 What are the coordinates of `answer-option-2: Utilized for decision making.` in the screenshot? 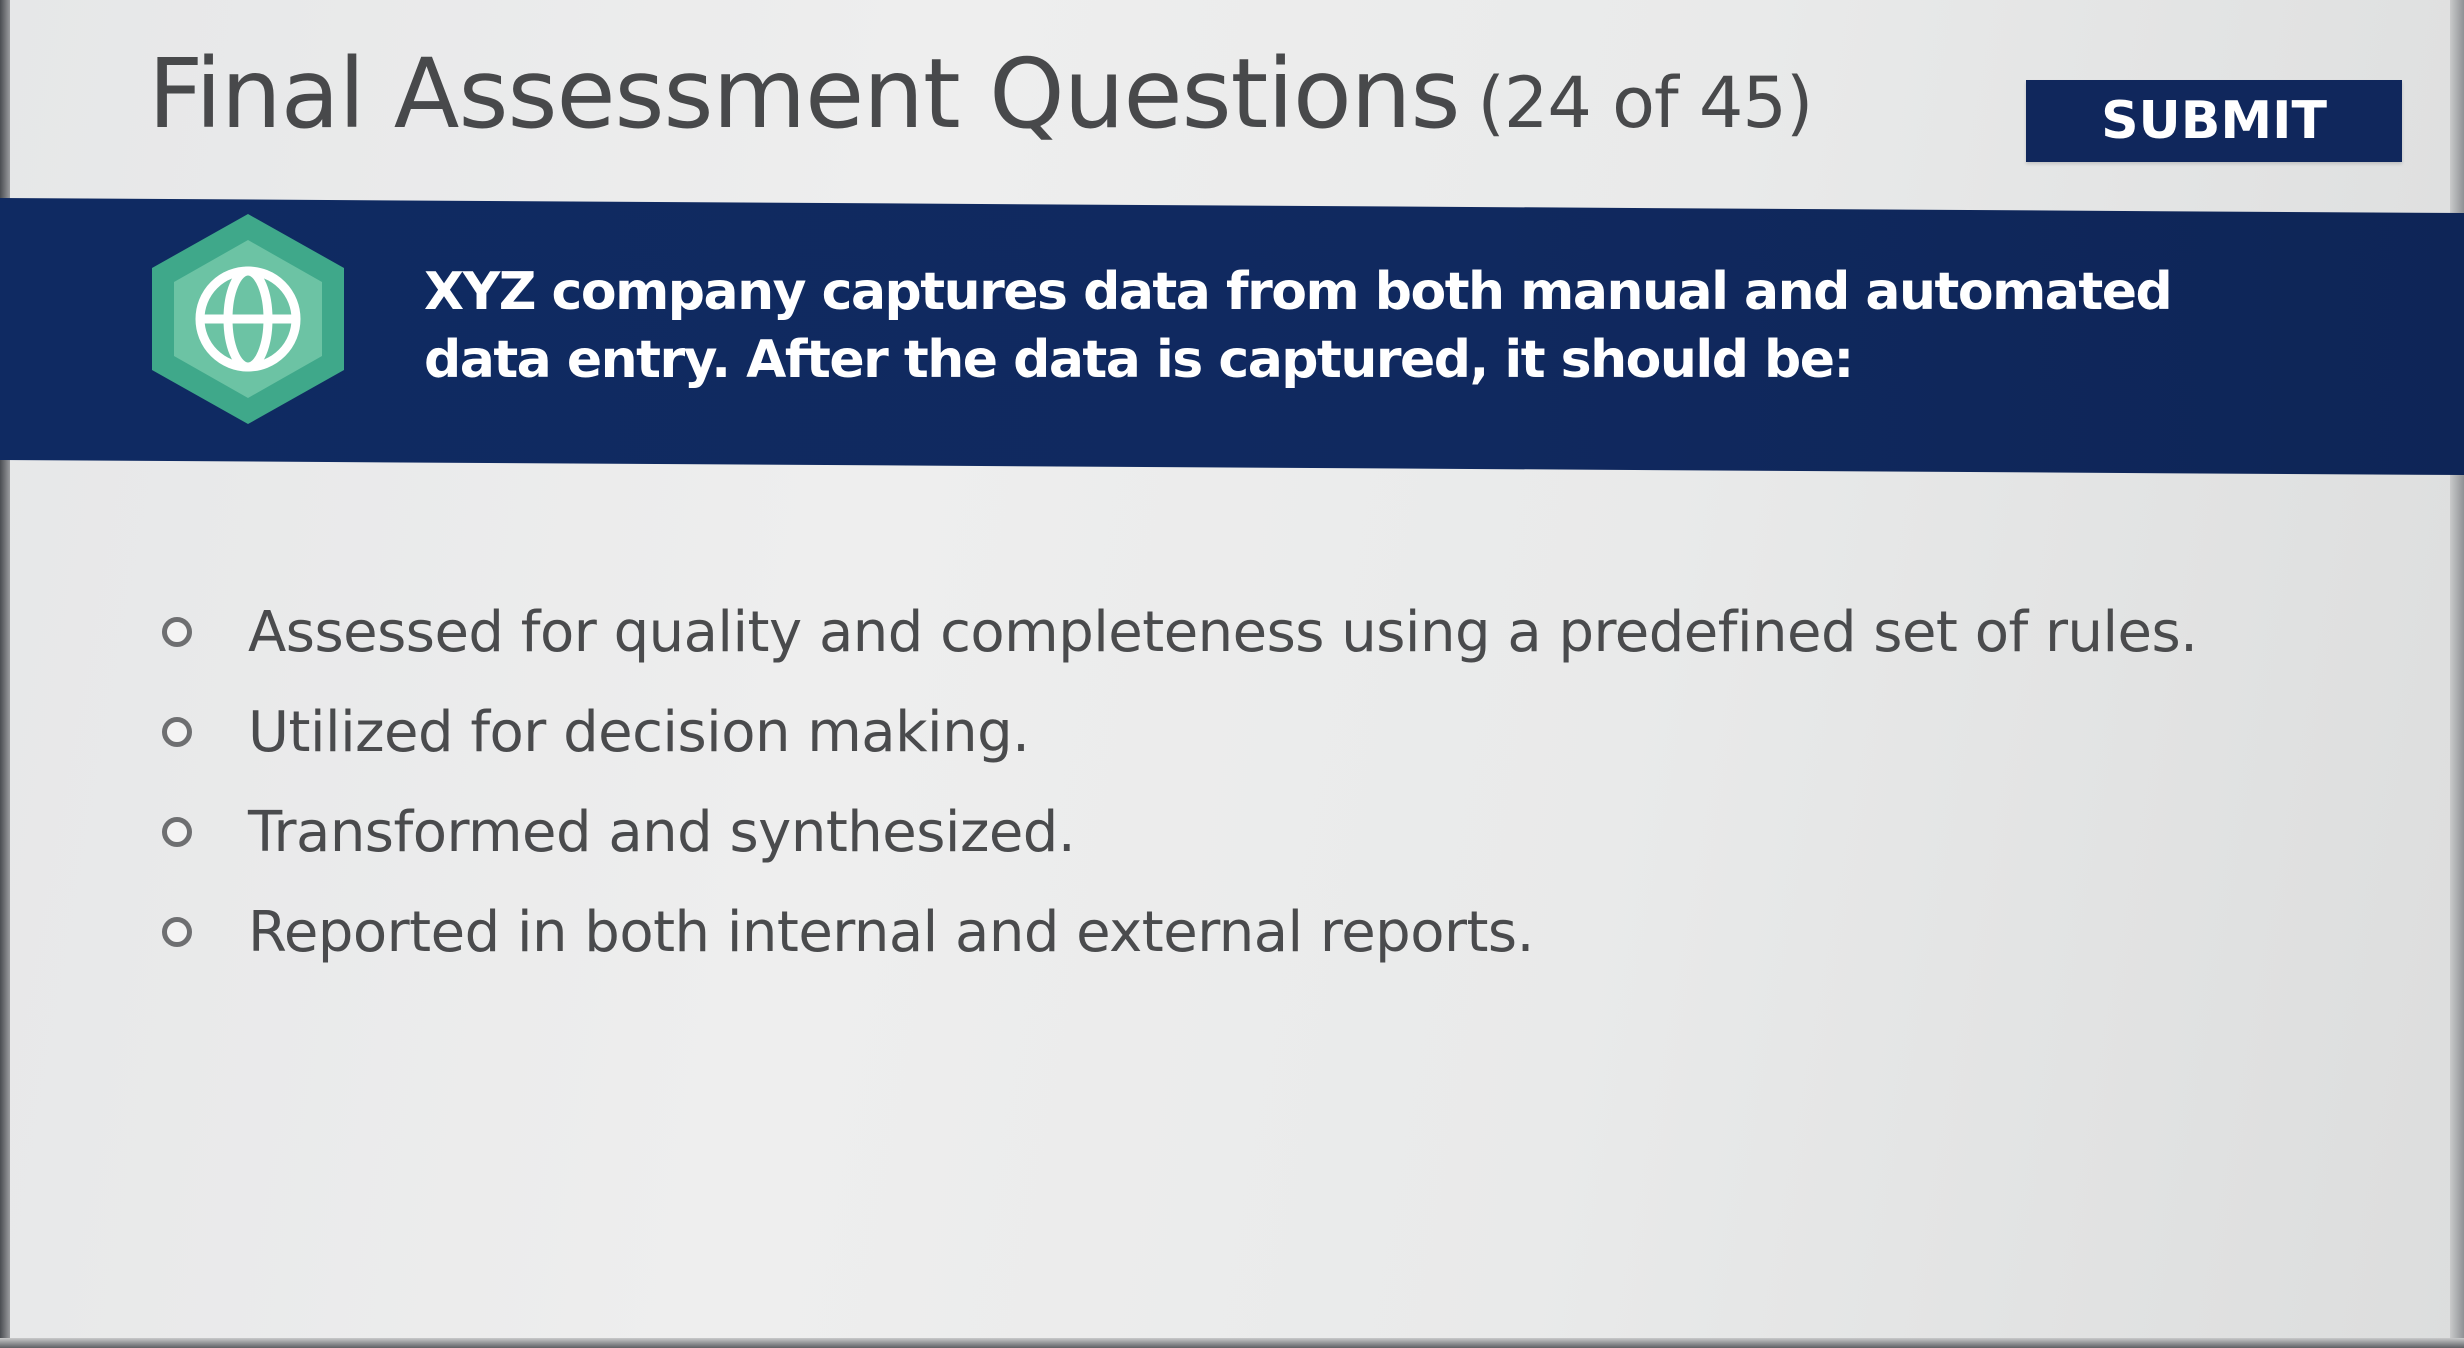 It's located at (1258, 732).